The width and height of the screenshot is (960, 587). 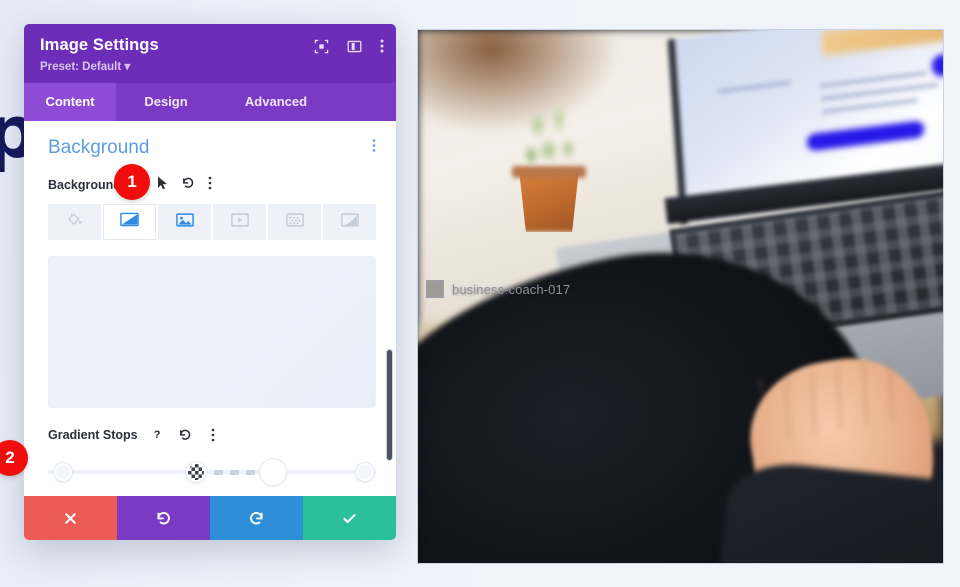 What do you see at coordinates (937, 65) in the screenshot?
I see `photo-screen-dot` at bounding box center [937, 65].